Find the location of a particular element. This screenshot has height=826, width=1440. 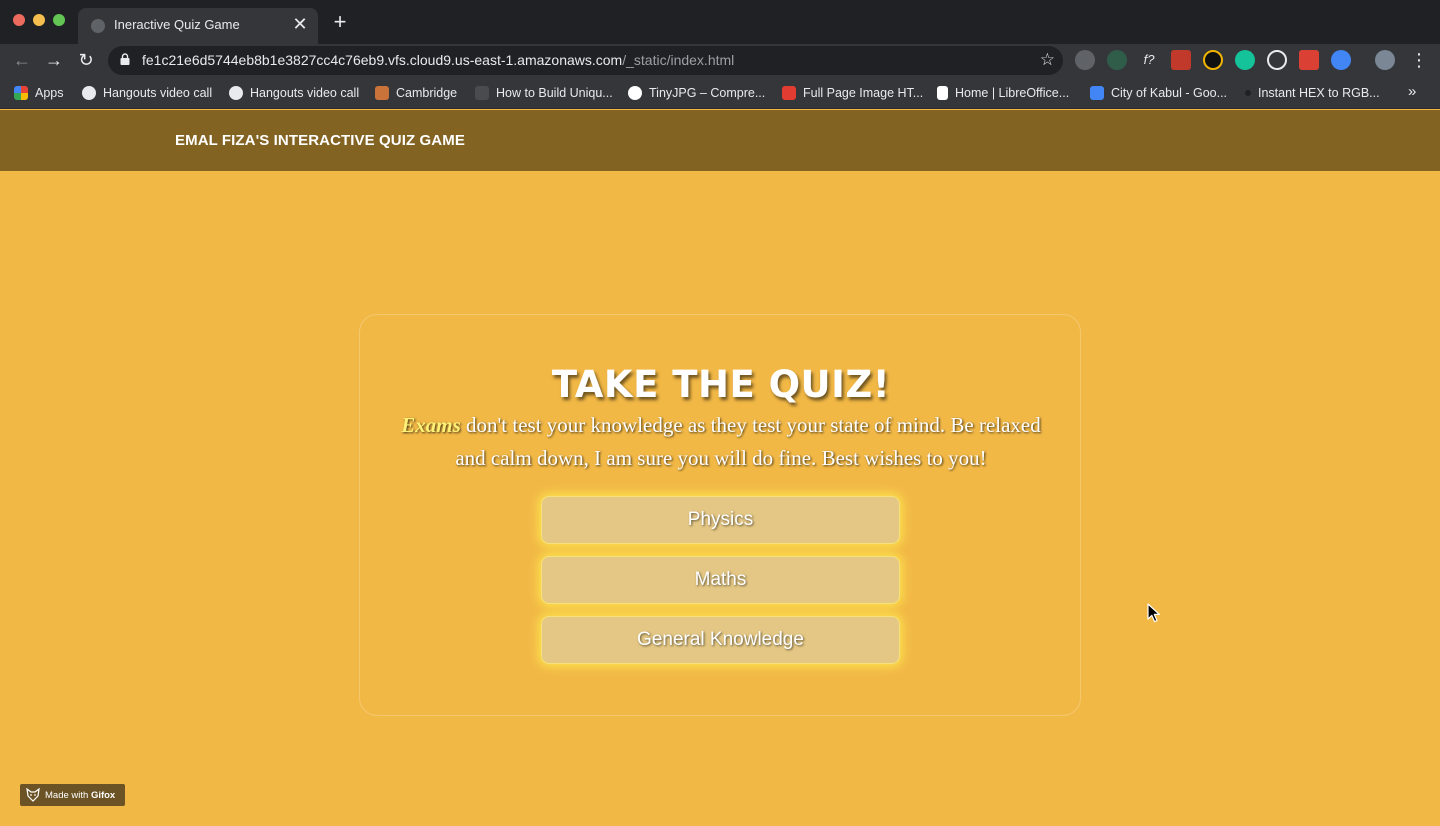

browser-menu-icon: ⋮ is located at coordinates (1419, 60).